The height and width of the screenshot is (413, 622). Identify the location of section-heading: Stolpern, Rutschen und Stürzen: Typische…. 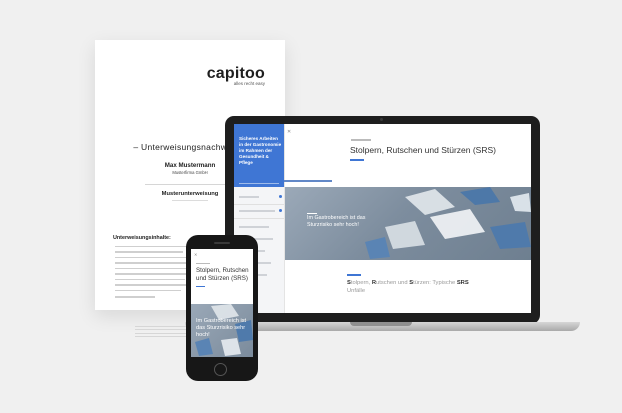
(417, 287).